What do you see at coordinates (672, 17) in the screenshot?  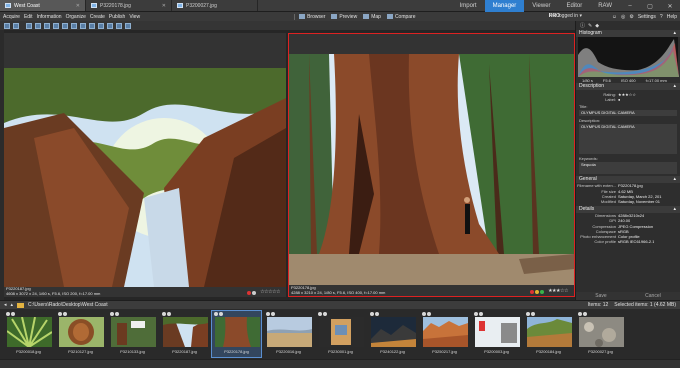 I see `help-link: Help` at bounding box center [672, 17].